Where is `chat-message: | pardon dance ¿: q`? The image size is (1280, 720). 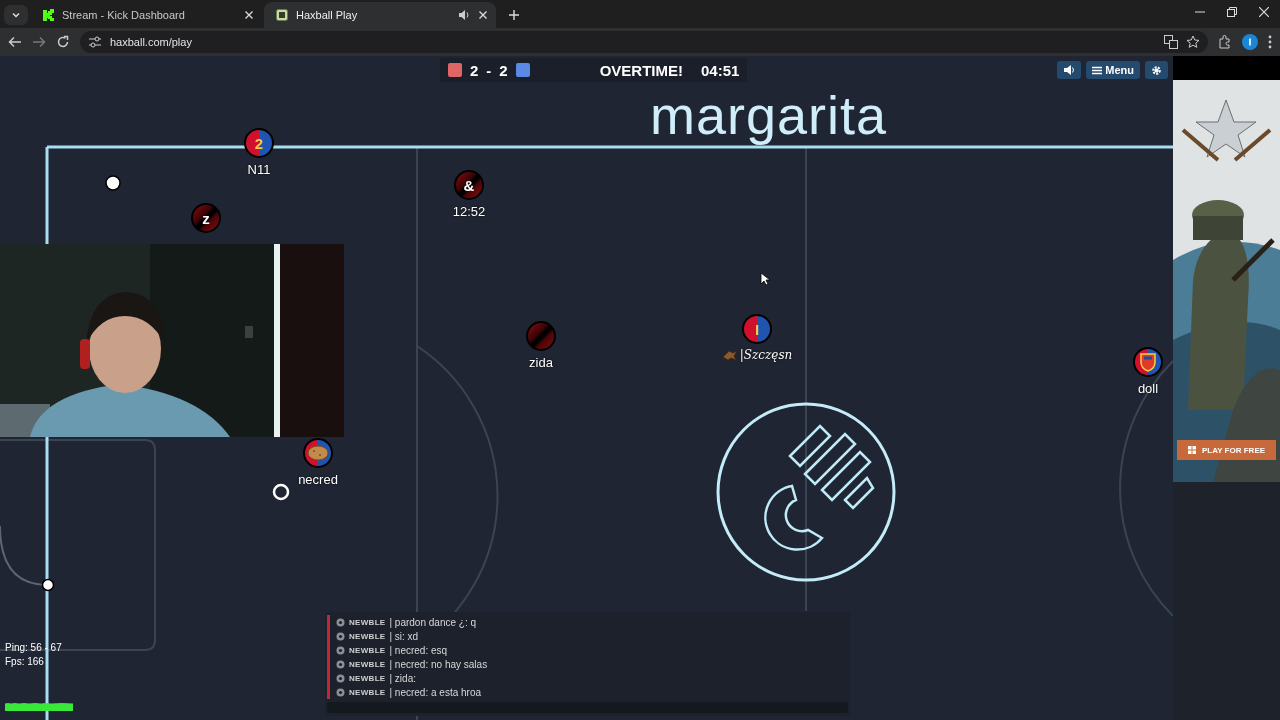 chat-message: | pardon dance ¿: q is located at coordinates (432, 622).